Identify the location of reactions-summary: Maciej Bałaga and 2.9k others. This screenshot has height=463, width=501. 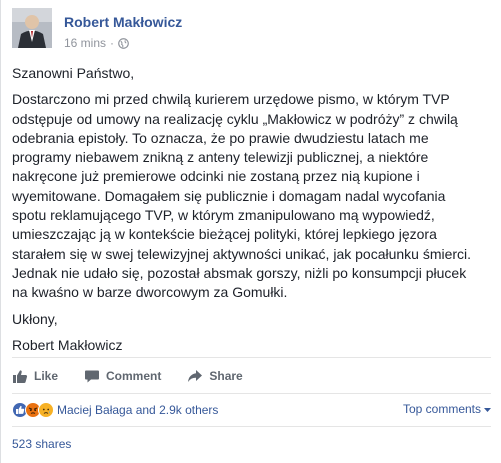
(137, 410).